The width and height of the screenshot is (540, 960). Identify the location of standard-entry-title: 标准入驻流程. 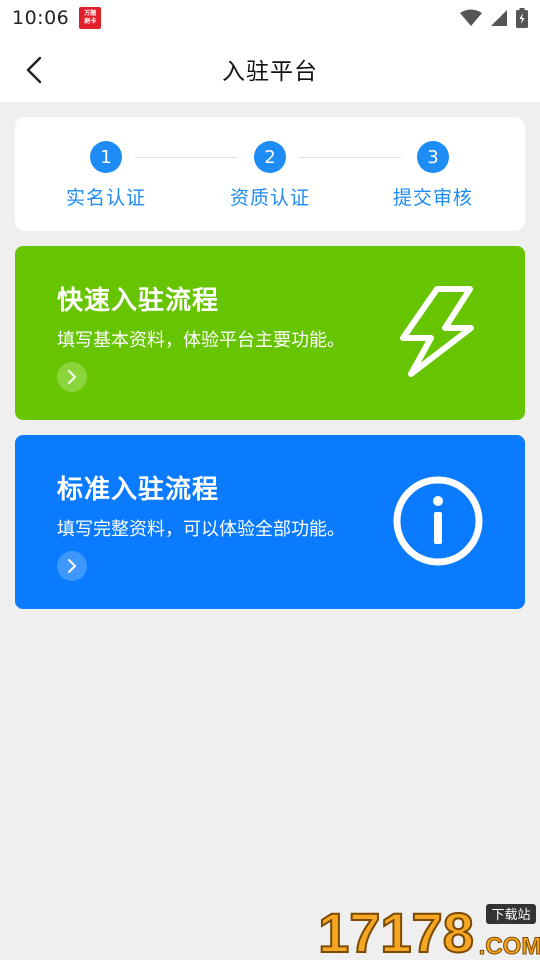
(138, 490).